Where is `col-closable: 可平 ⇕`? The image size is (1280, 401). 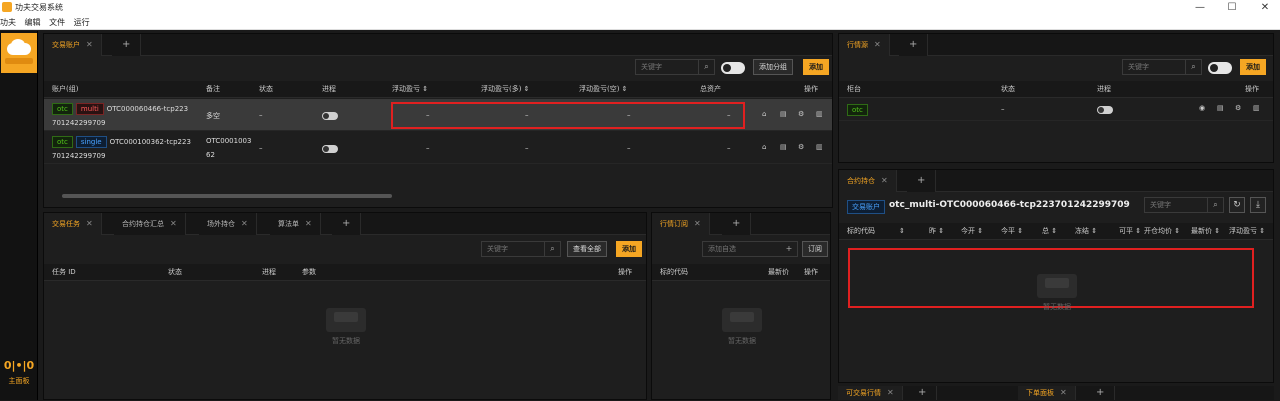 col-closable: 可平 ⇕ is located at coordinates (1130, 231).